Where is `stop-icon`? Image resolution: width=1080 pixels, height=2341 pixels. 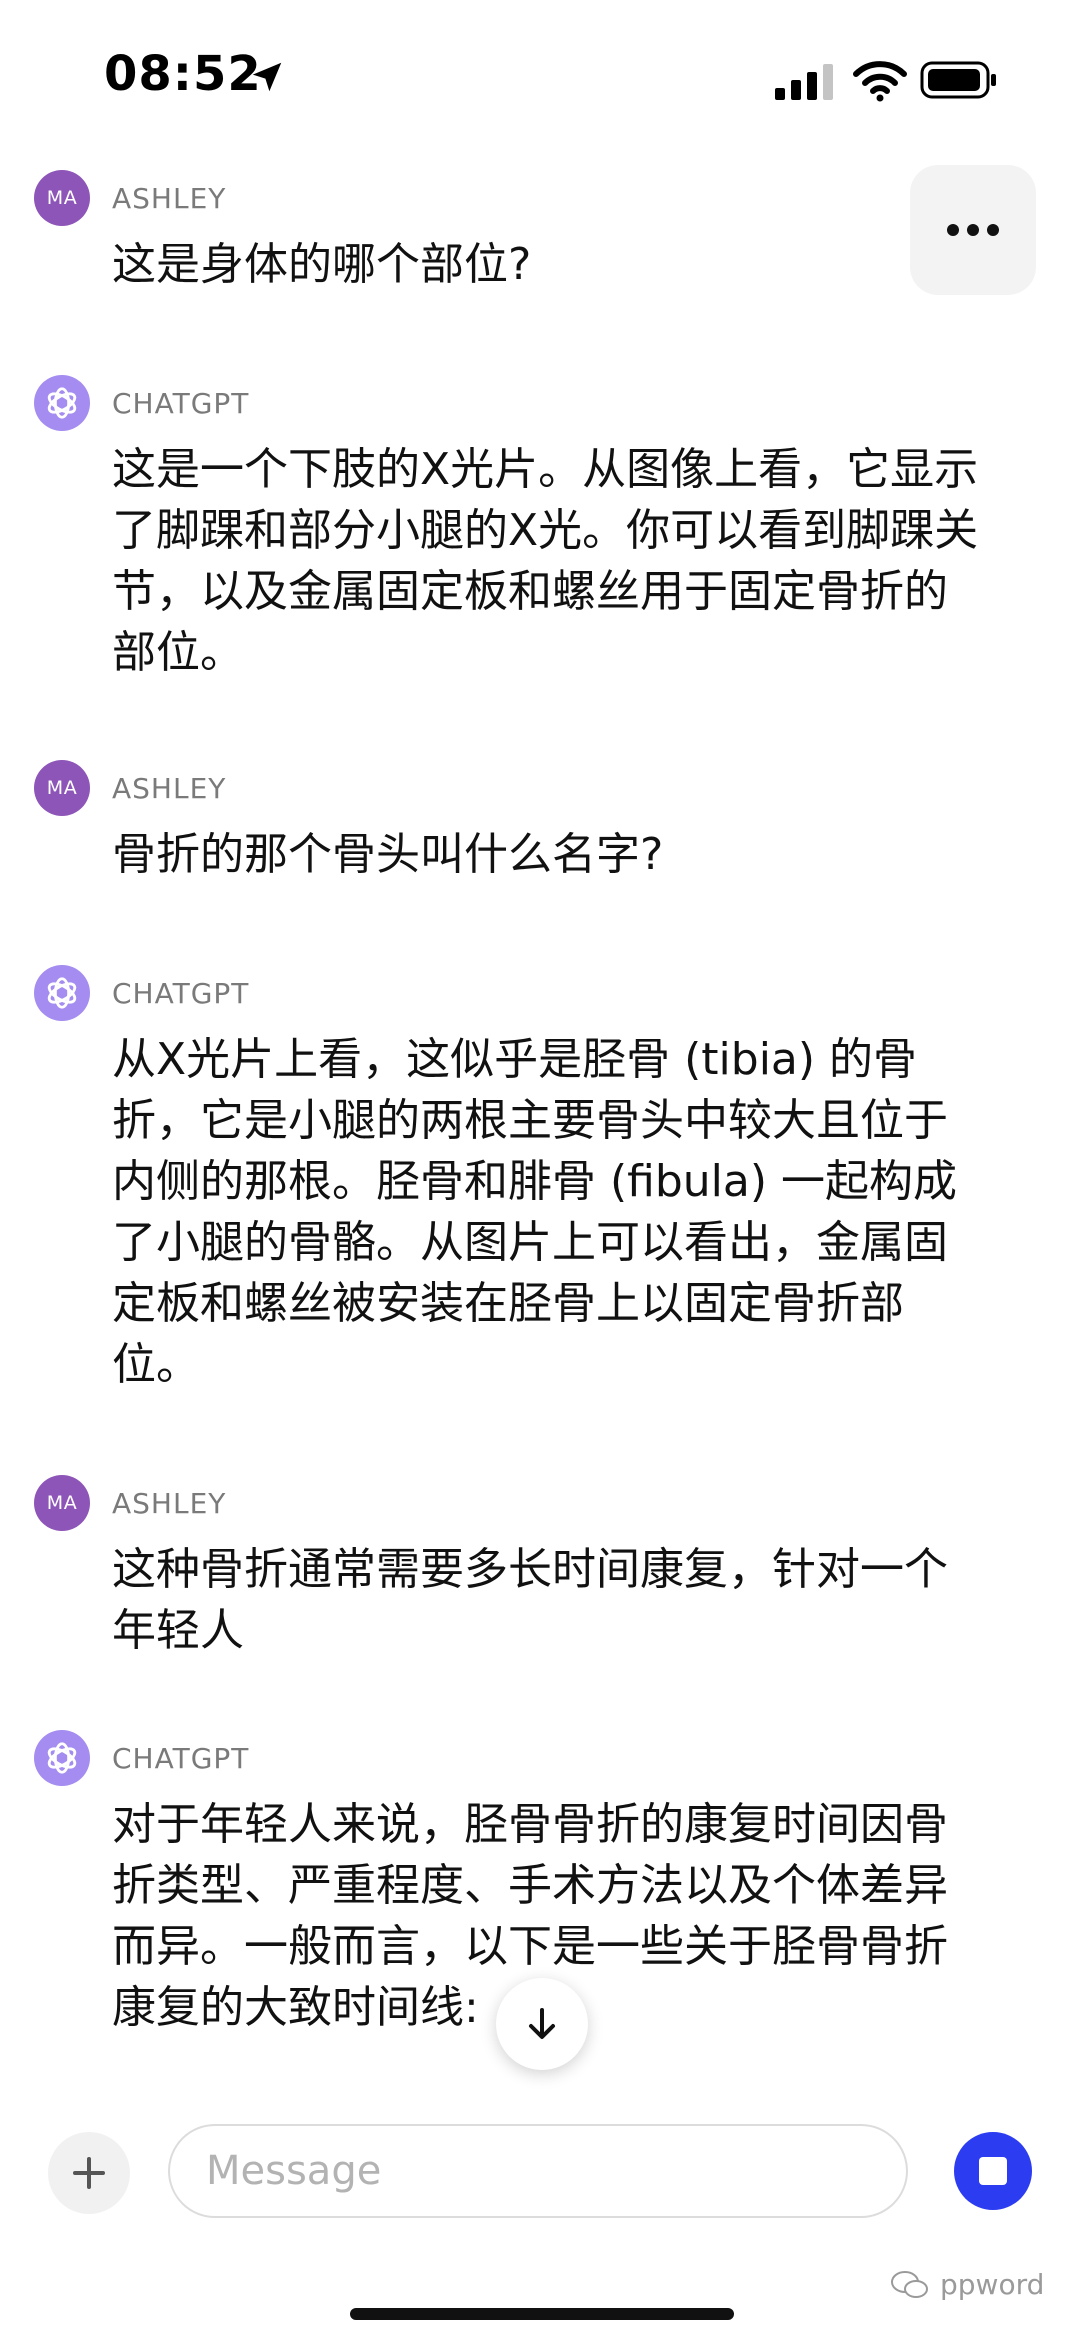
stop-icon is located at coordinates (993, 2171).